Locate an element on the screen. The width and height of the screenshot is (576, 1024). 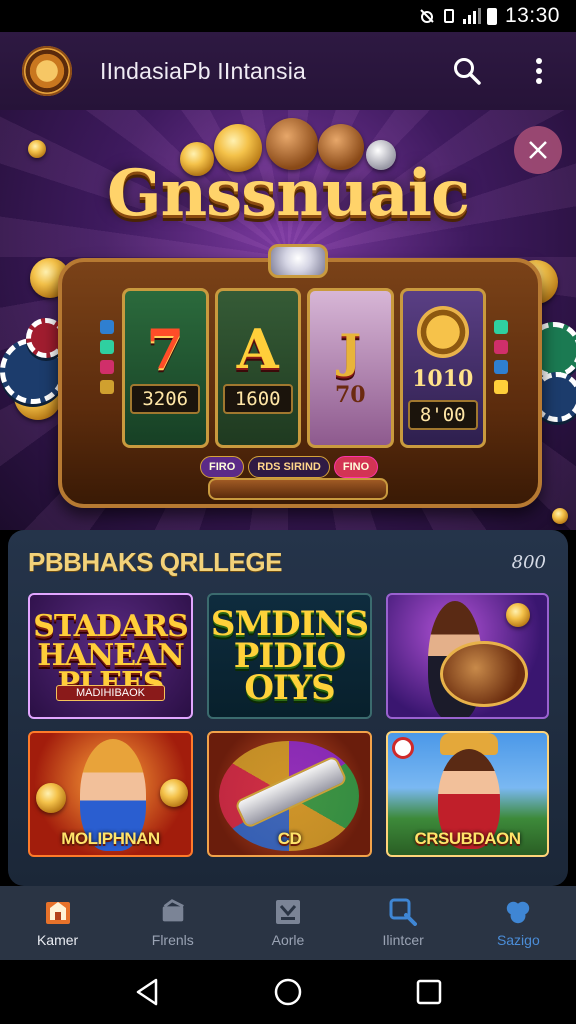
reel-symbol: J is located at coordinates (350, 351).